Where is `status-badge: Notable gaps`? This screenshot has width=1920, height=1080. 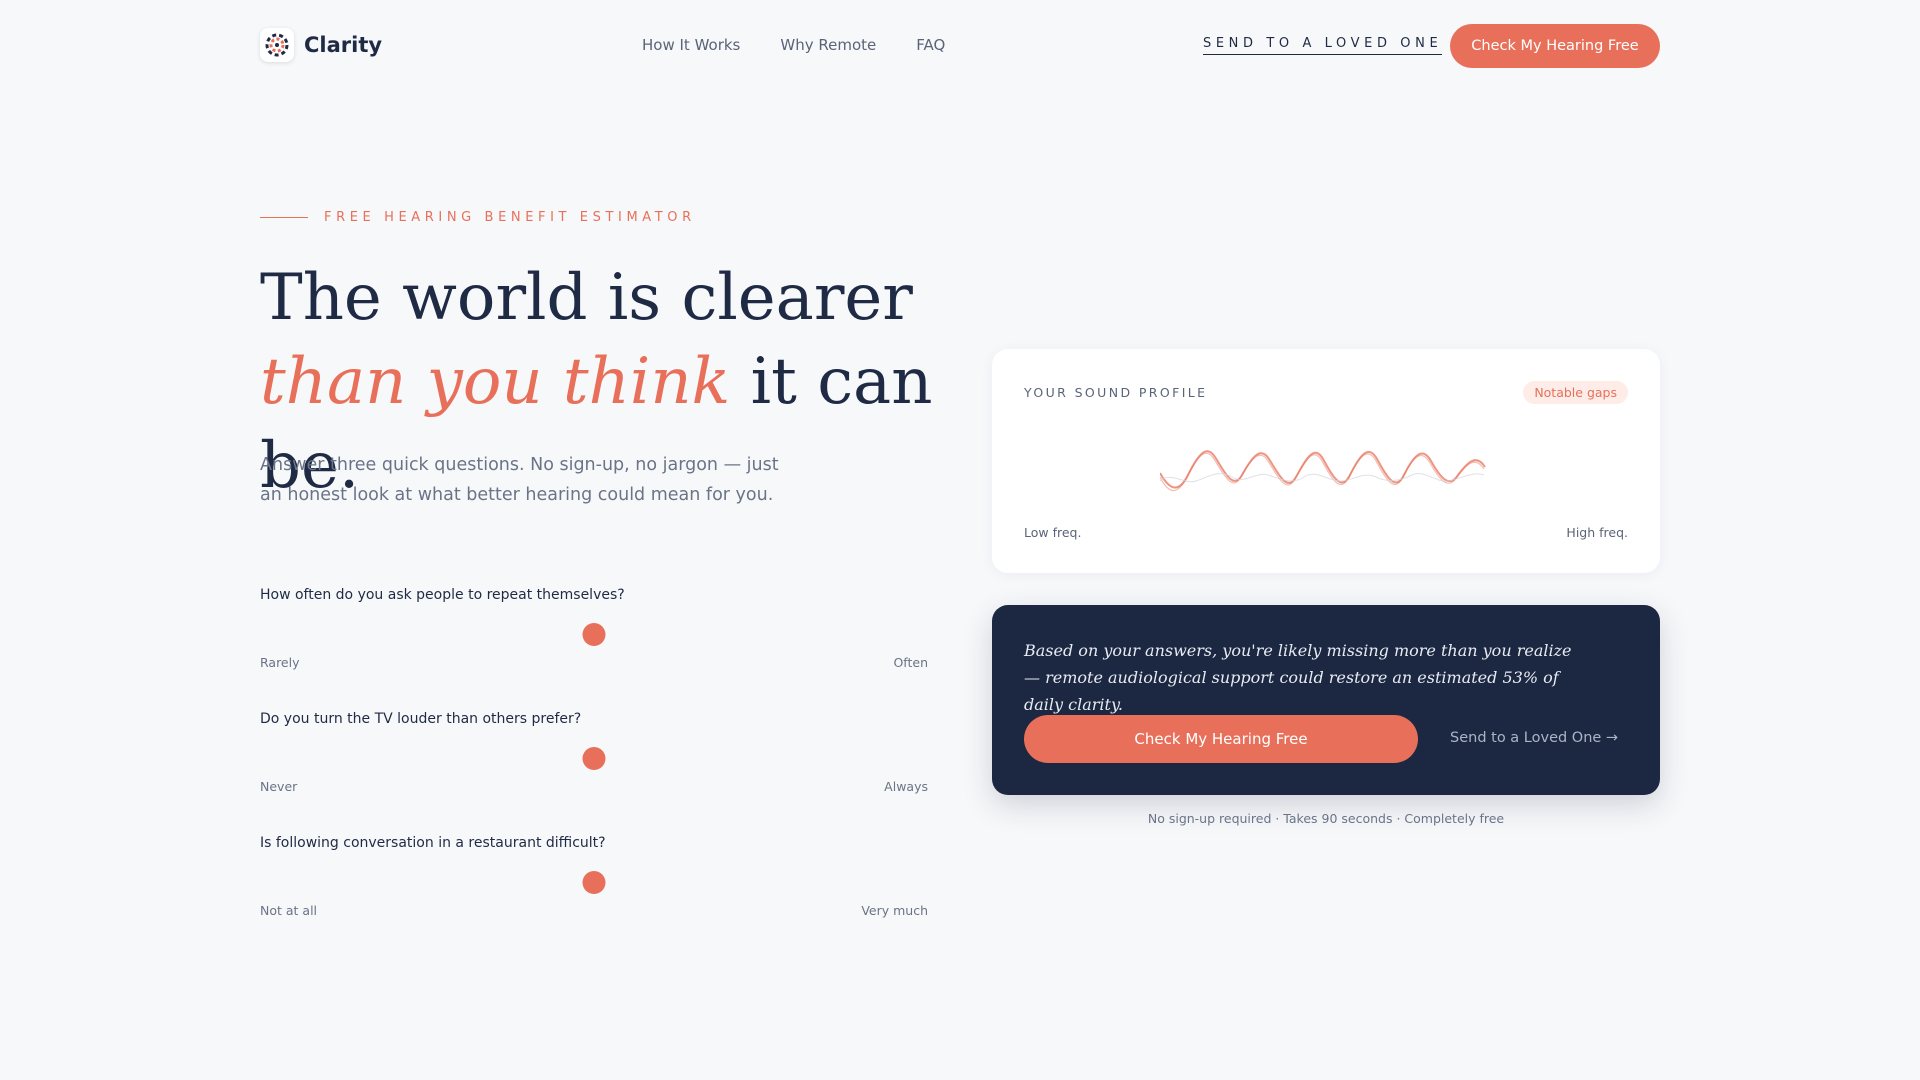 status-badge: Notable gaps is located at coordinates (1575, 392).